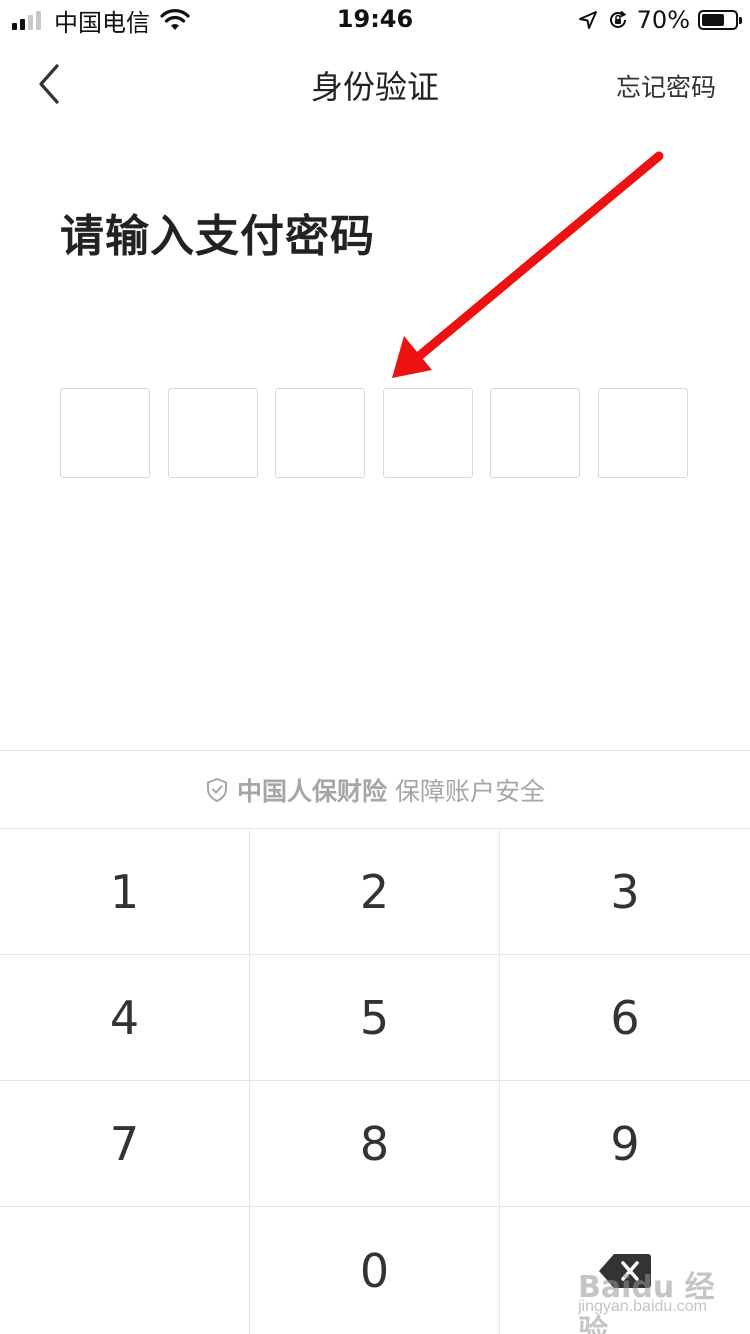 This screenshot has width=750, height=1334. What do you see at coordinates (375, 1018) in the screenshot?
I see `key-5: 5` at bounding box center [375, 1018].